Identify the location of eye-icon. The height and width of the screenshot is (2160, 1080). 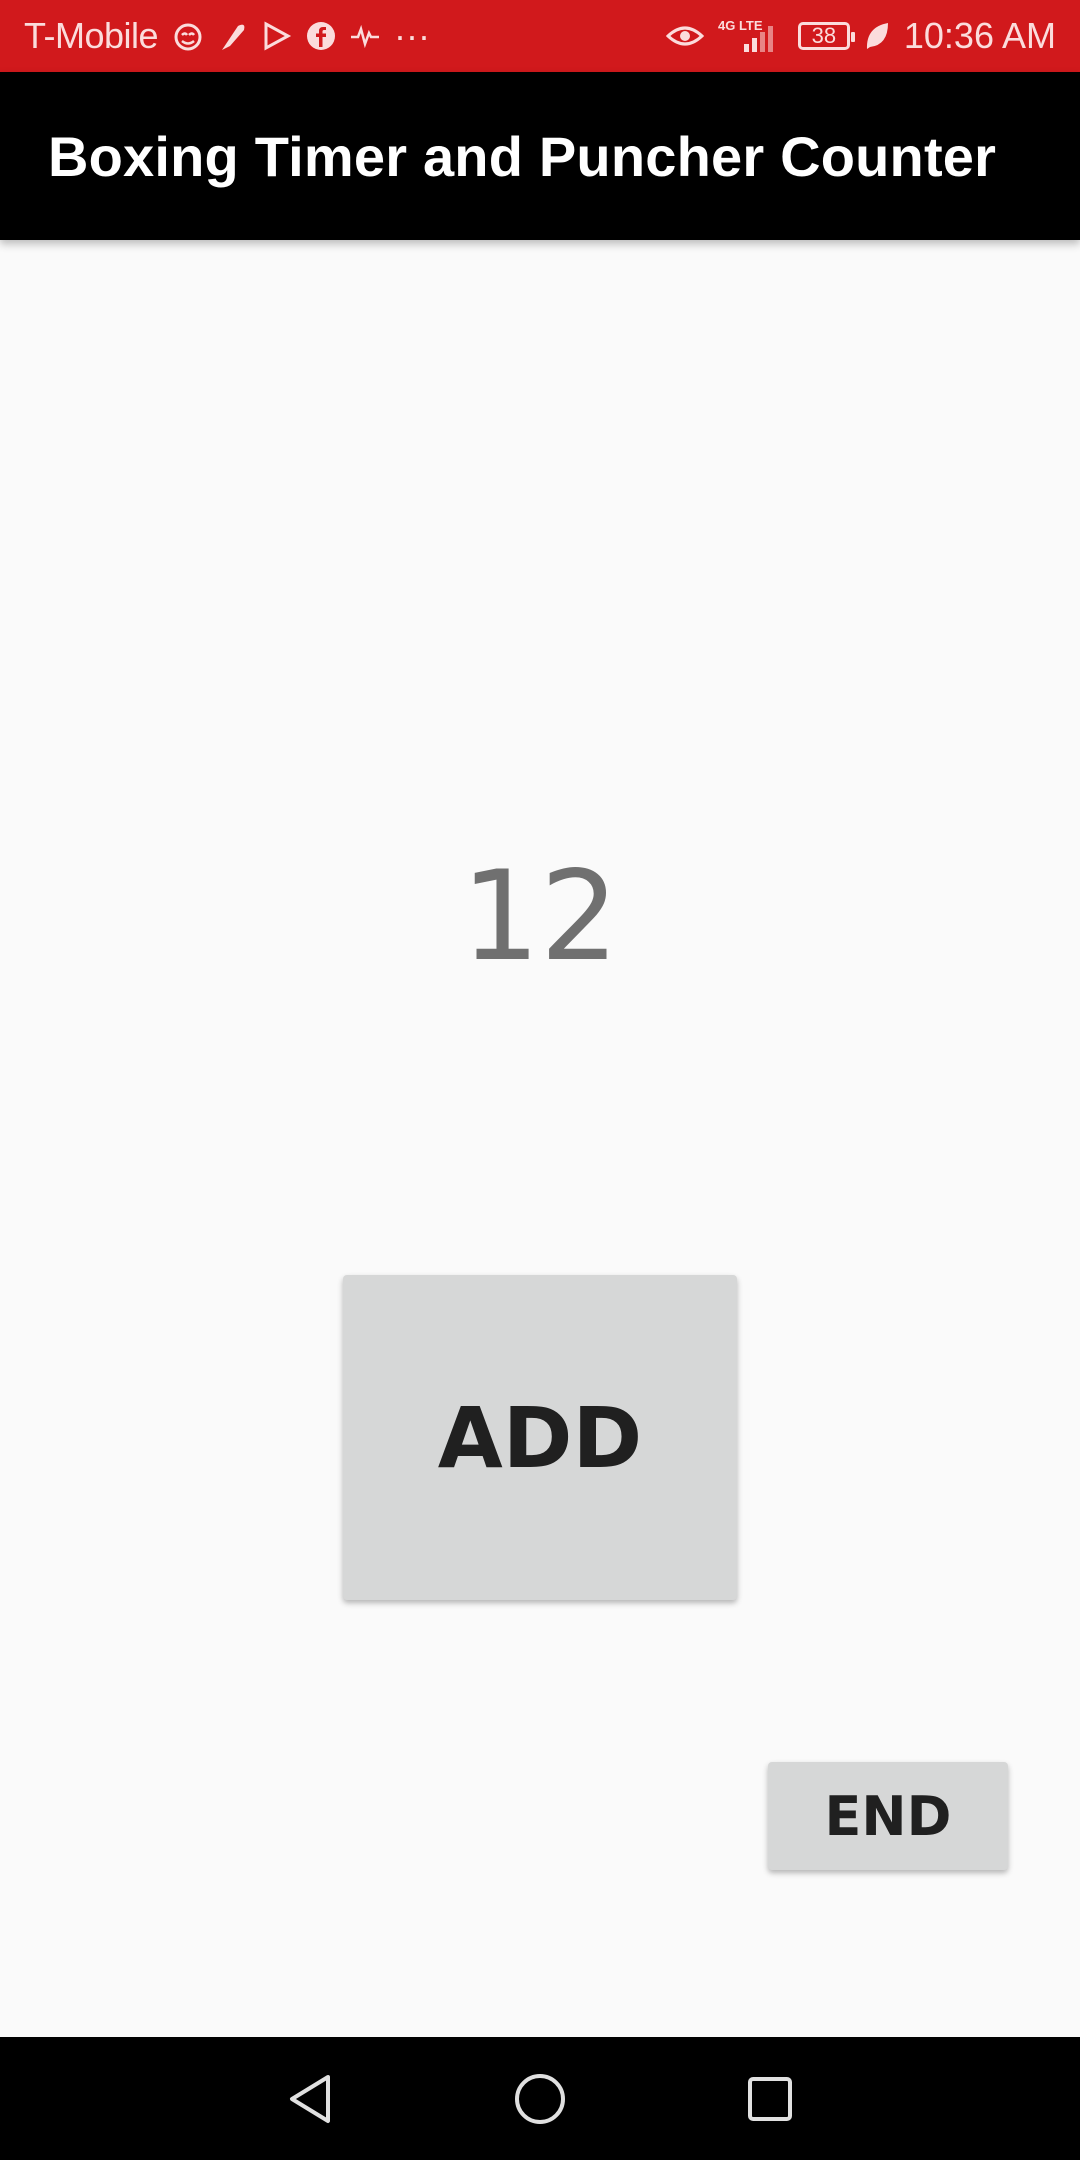
(684, 36).